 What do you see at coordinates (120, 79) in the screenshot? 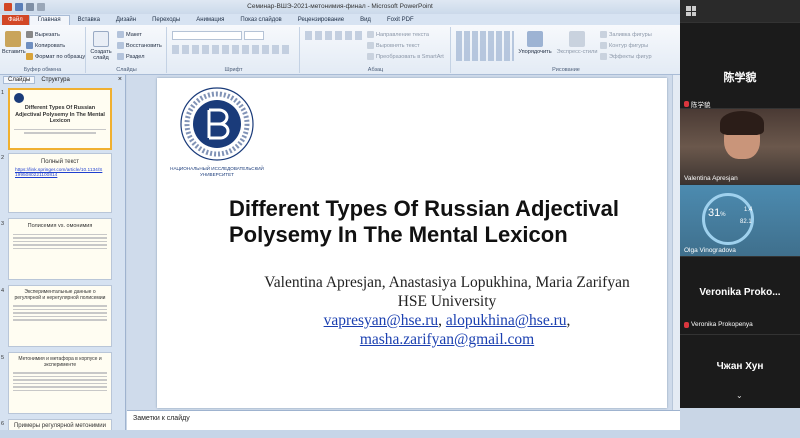
I see `close-icon: ×` at bounding box center [120, 79].